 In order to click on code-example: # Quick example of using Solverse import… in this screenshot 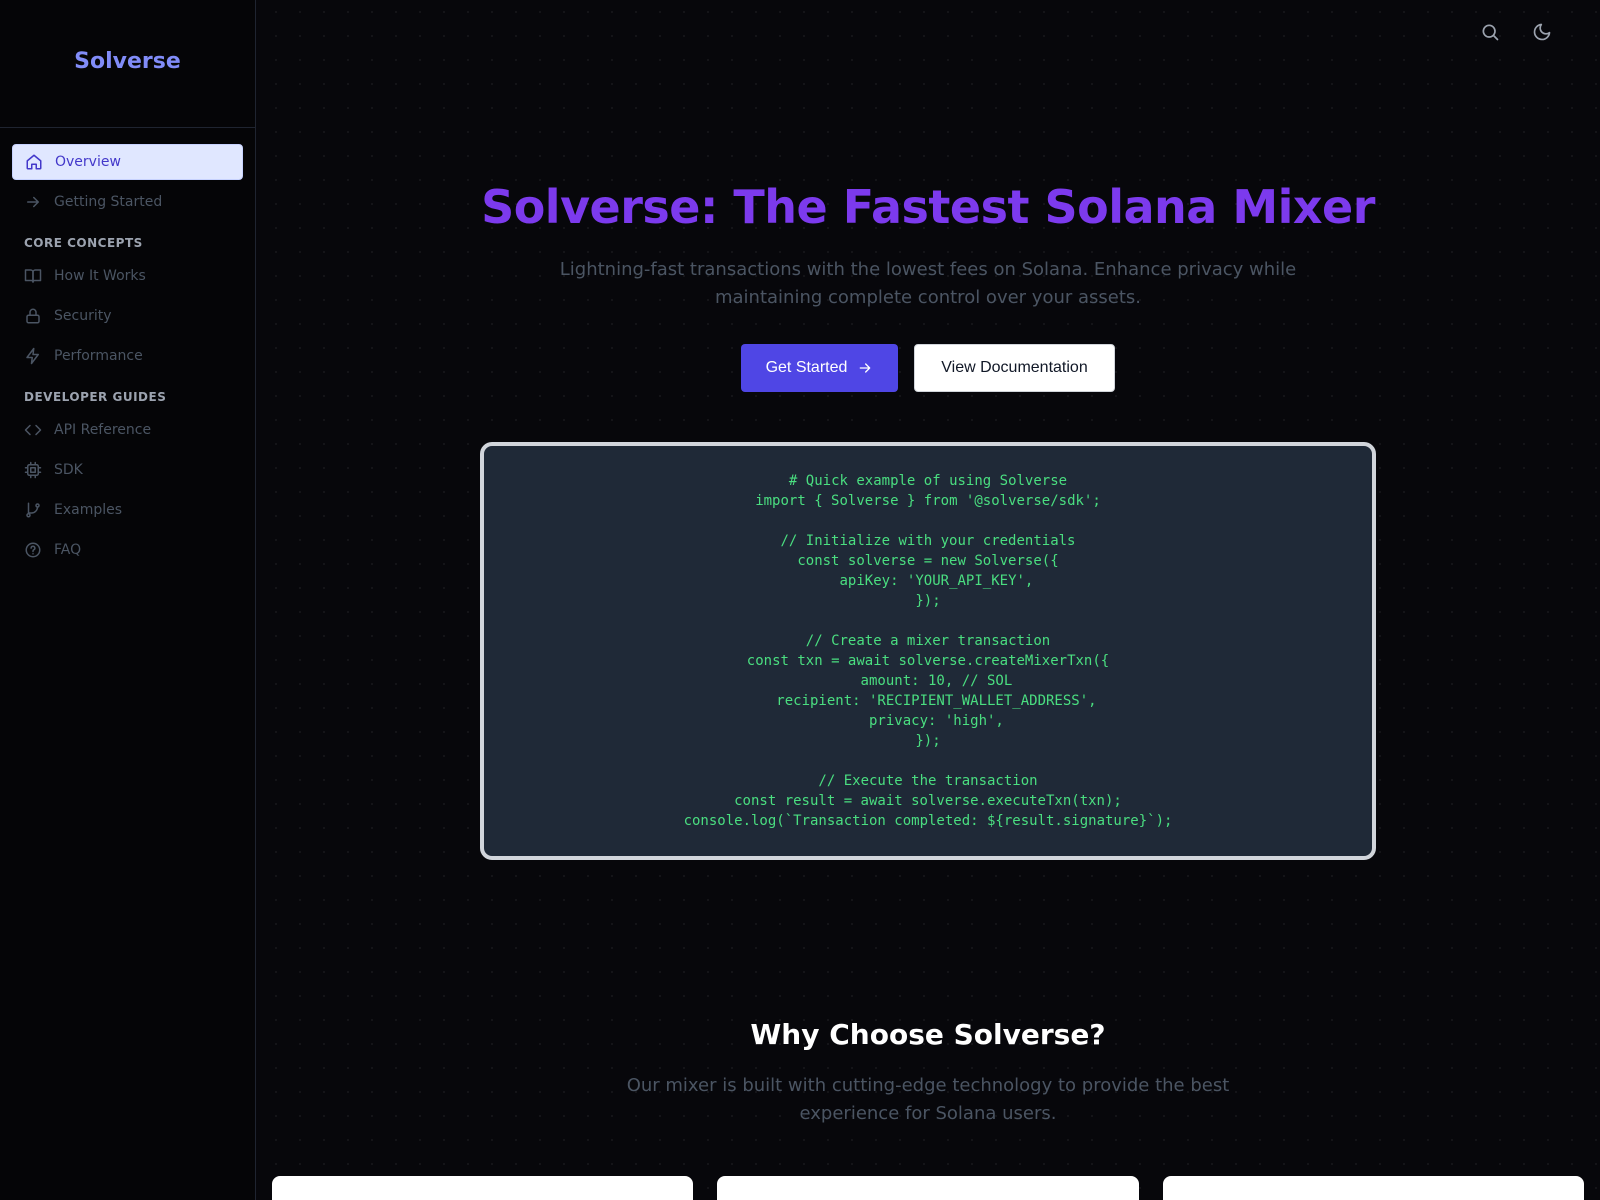, I will do `click(928, 651)`.